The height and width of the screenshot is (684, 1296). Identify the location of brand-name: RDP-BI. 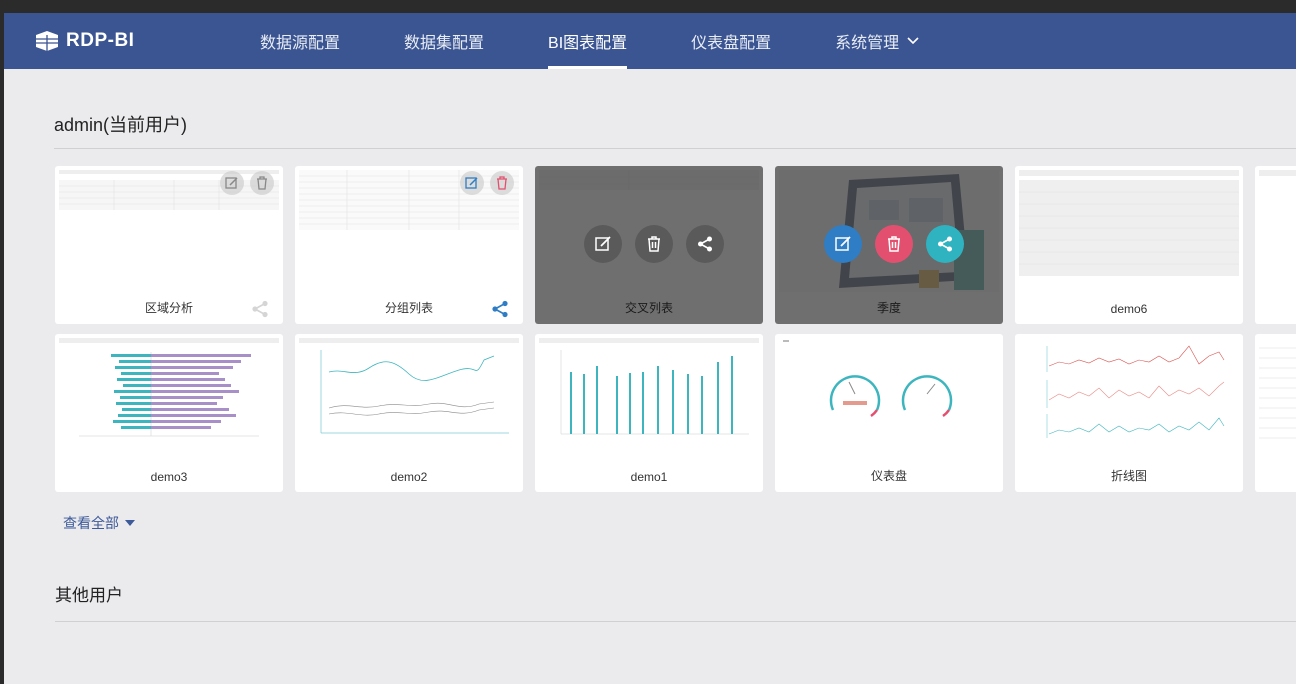
(100, 40).